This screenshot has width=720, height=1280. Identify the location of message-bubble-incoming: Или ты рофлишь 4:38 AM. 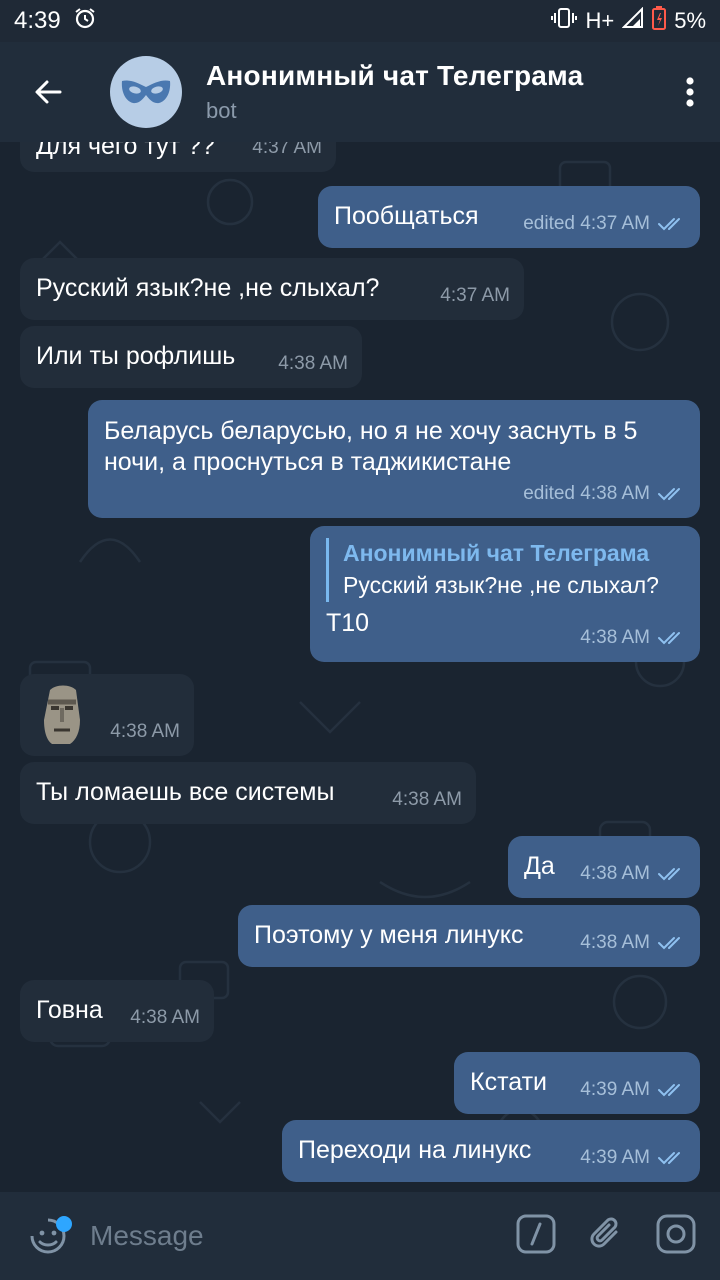
(191, 357).